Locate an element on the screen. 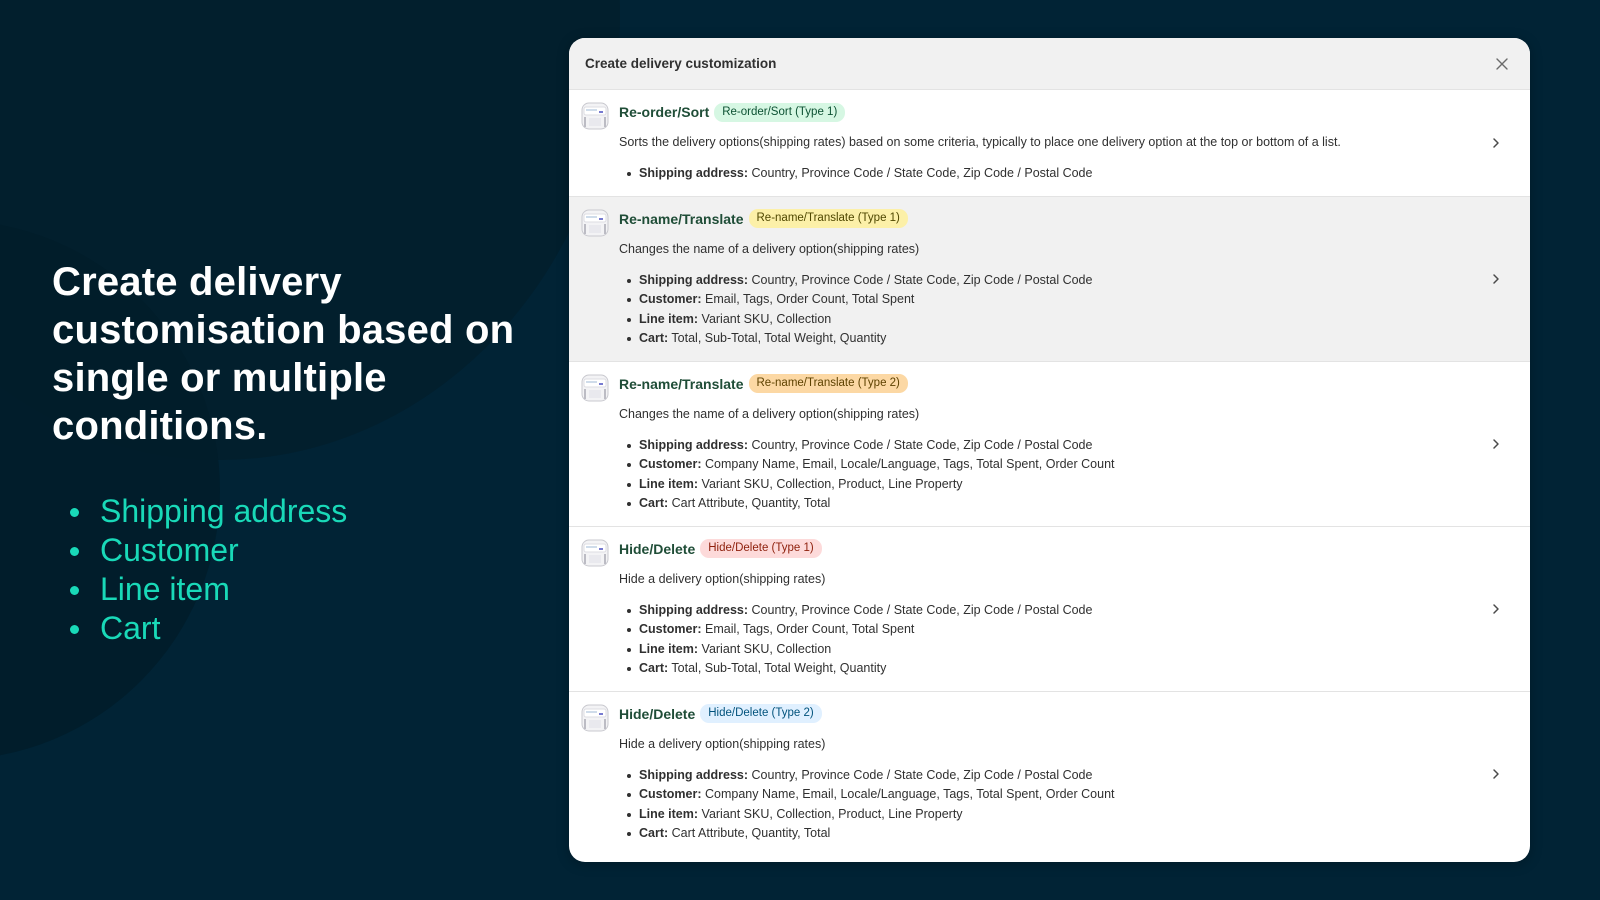 This screenshot has height=900, width=1600. hero-condition-item: Shipping address is located at coordinates (301, 511).